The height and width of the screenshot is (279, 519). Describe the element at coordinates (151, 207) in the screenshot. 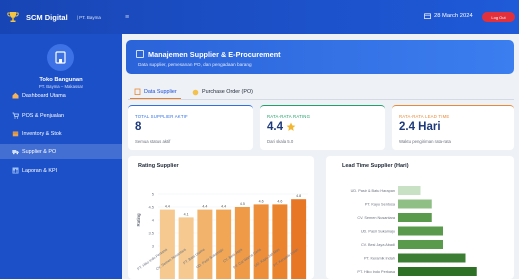

I see `y-tick-label: 4.5` at that location.